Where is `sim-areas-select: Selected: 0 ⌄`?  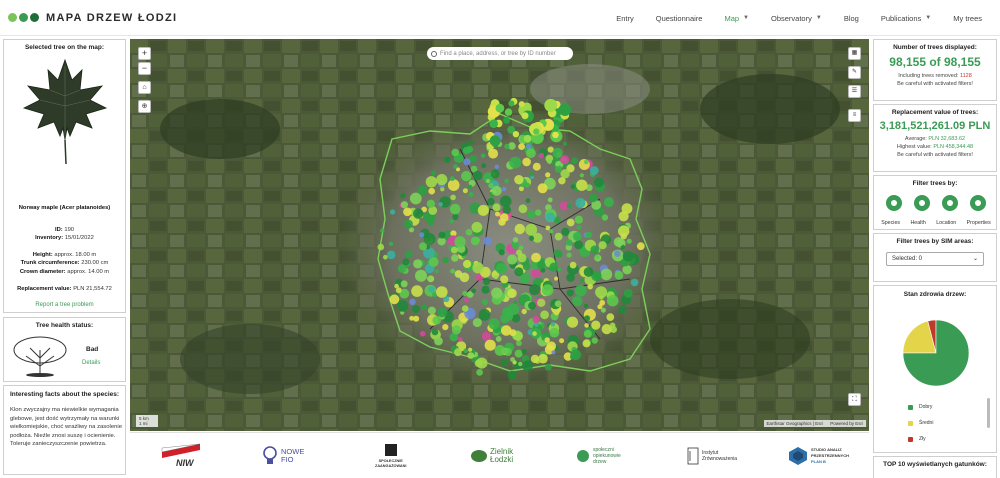
sim-areas-select: Selected: 0 ⌄ is located at coordinates (935, 259).